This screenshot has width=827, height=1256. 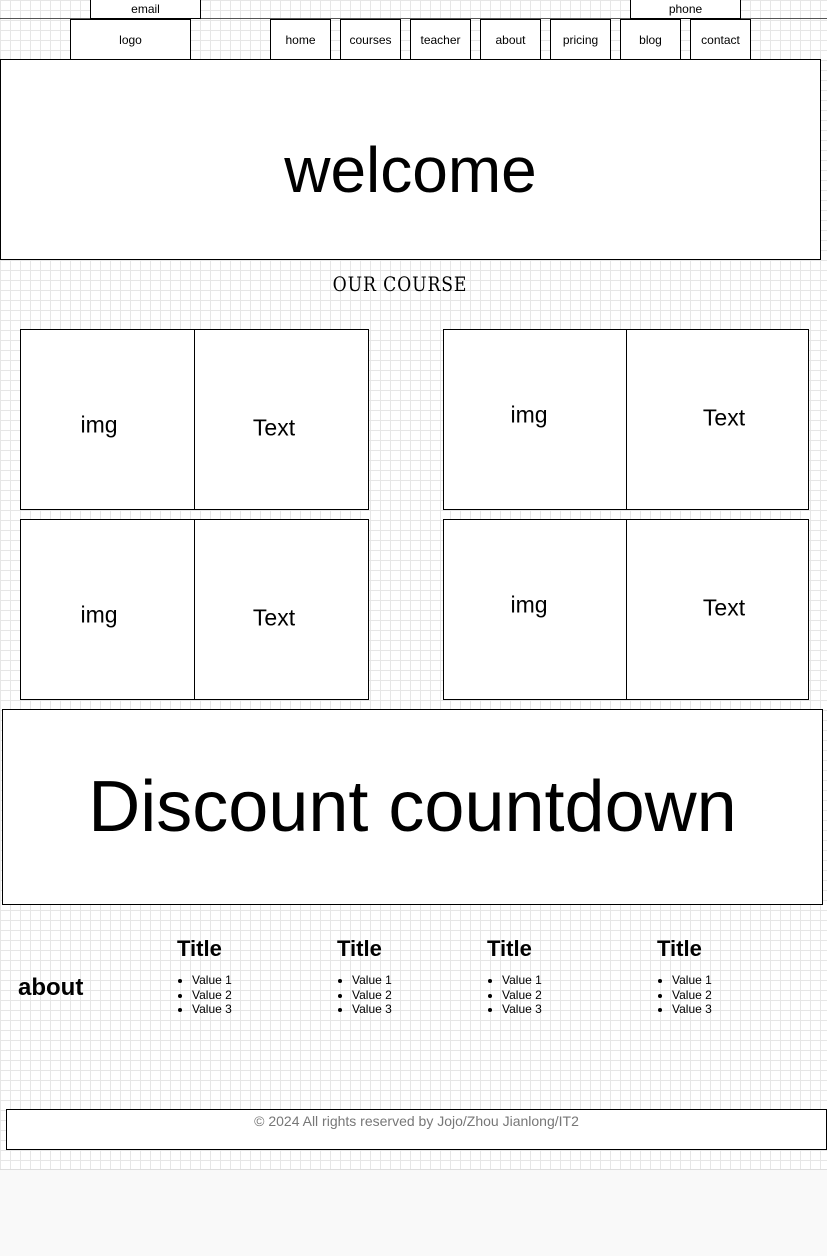 I want to click on nav-item-about: about, so click(x=510, y=39).